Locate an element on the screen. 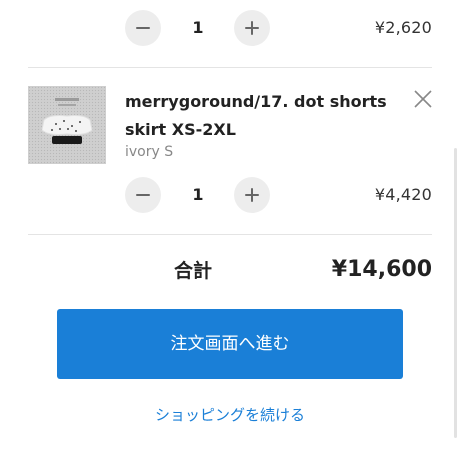  continue-shopping-link: ショッピングを続ける is located at coordinates (230, 415).